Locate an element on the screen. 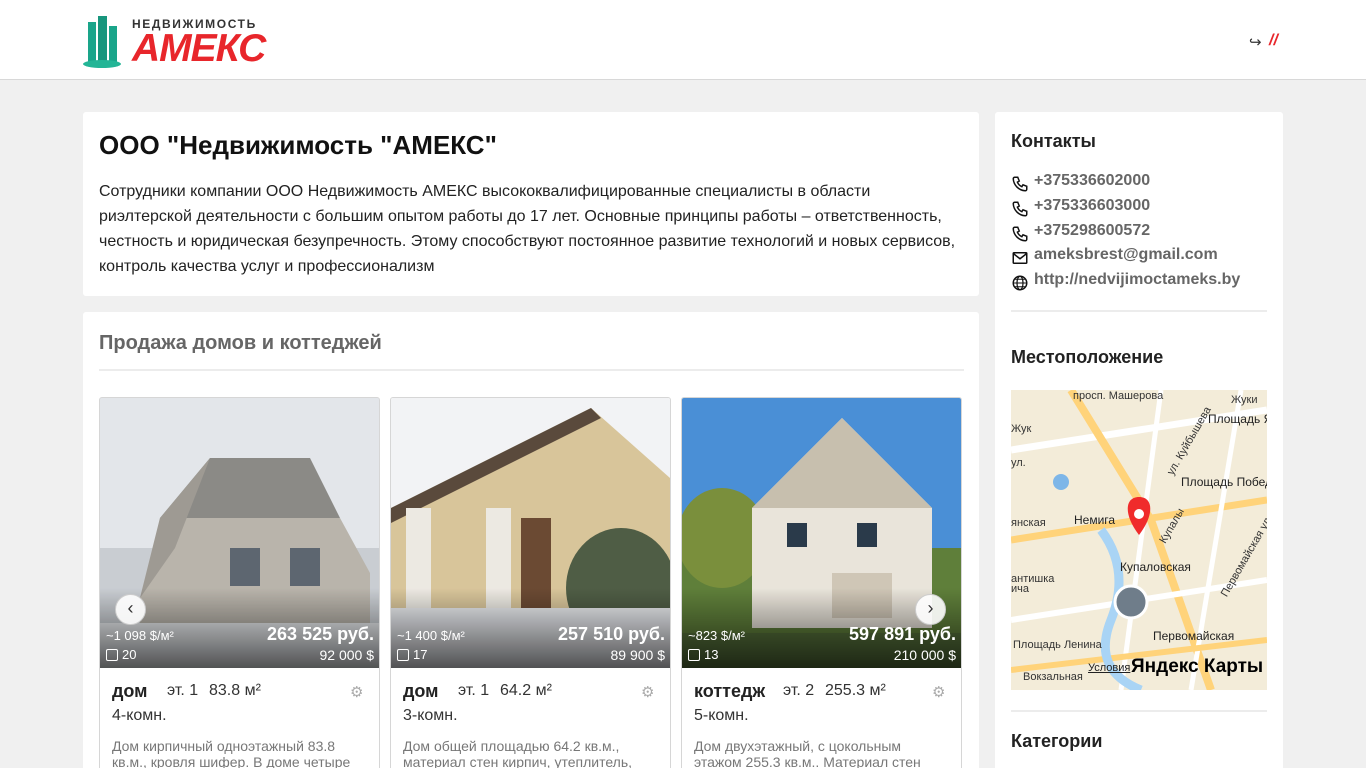  listing-area: 255.3 м² is located at coordinates (855, 690).